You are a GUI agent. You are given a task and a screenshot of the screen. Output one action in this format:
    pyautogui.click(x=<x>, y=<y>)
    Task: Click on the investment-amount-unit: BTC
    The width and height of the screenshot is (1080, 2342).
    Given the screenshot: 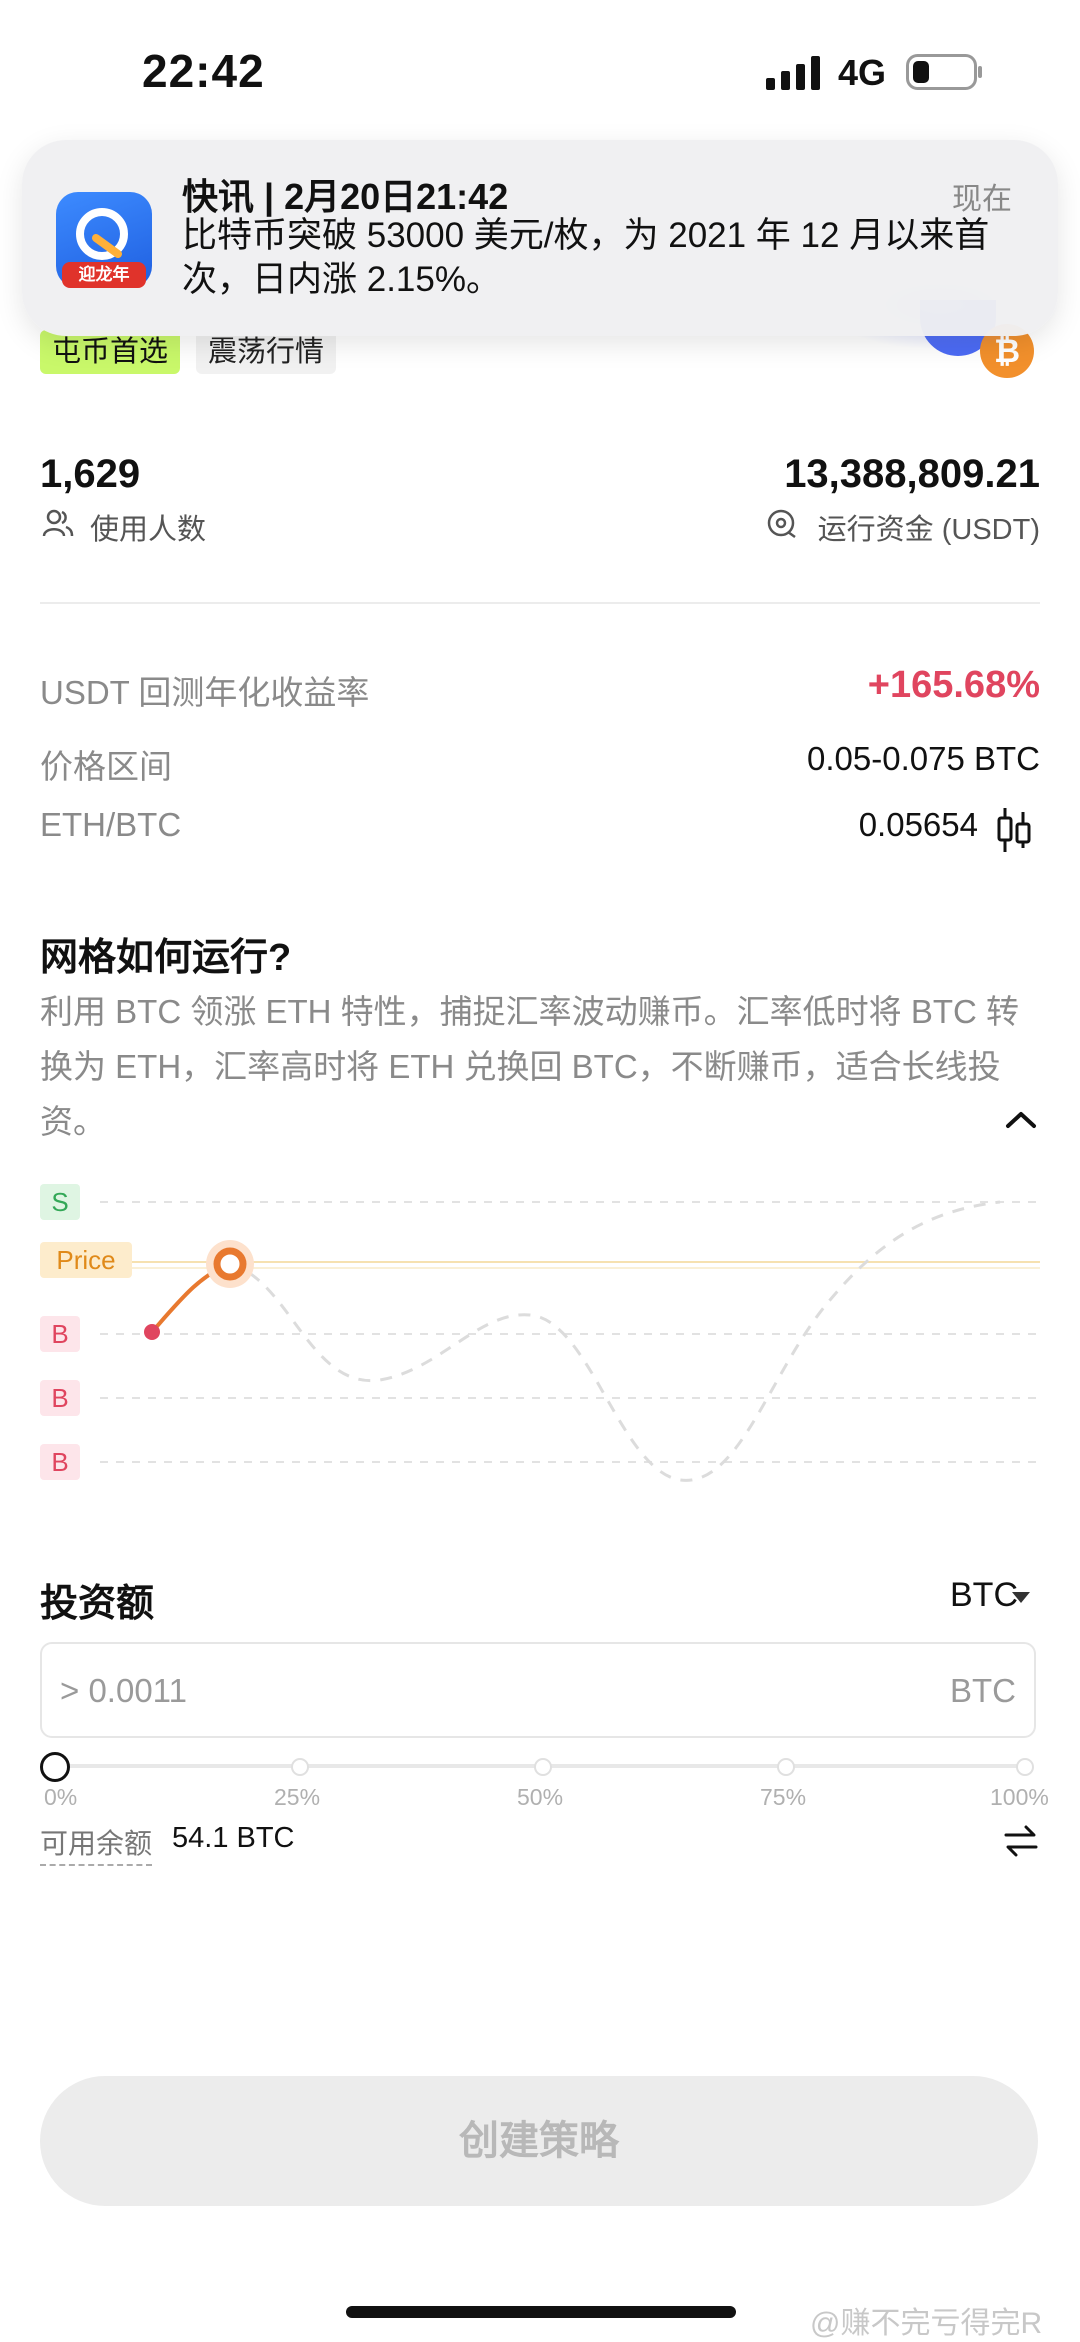 What is the action you would take?
    pyautogui.click(x=983, y=1690)
    